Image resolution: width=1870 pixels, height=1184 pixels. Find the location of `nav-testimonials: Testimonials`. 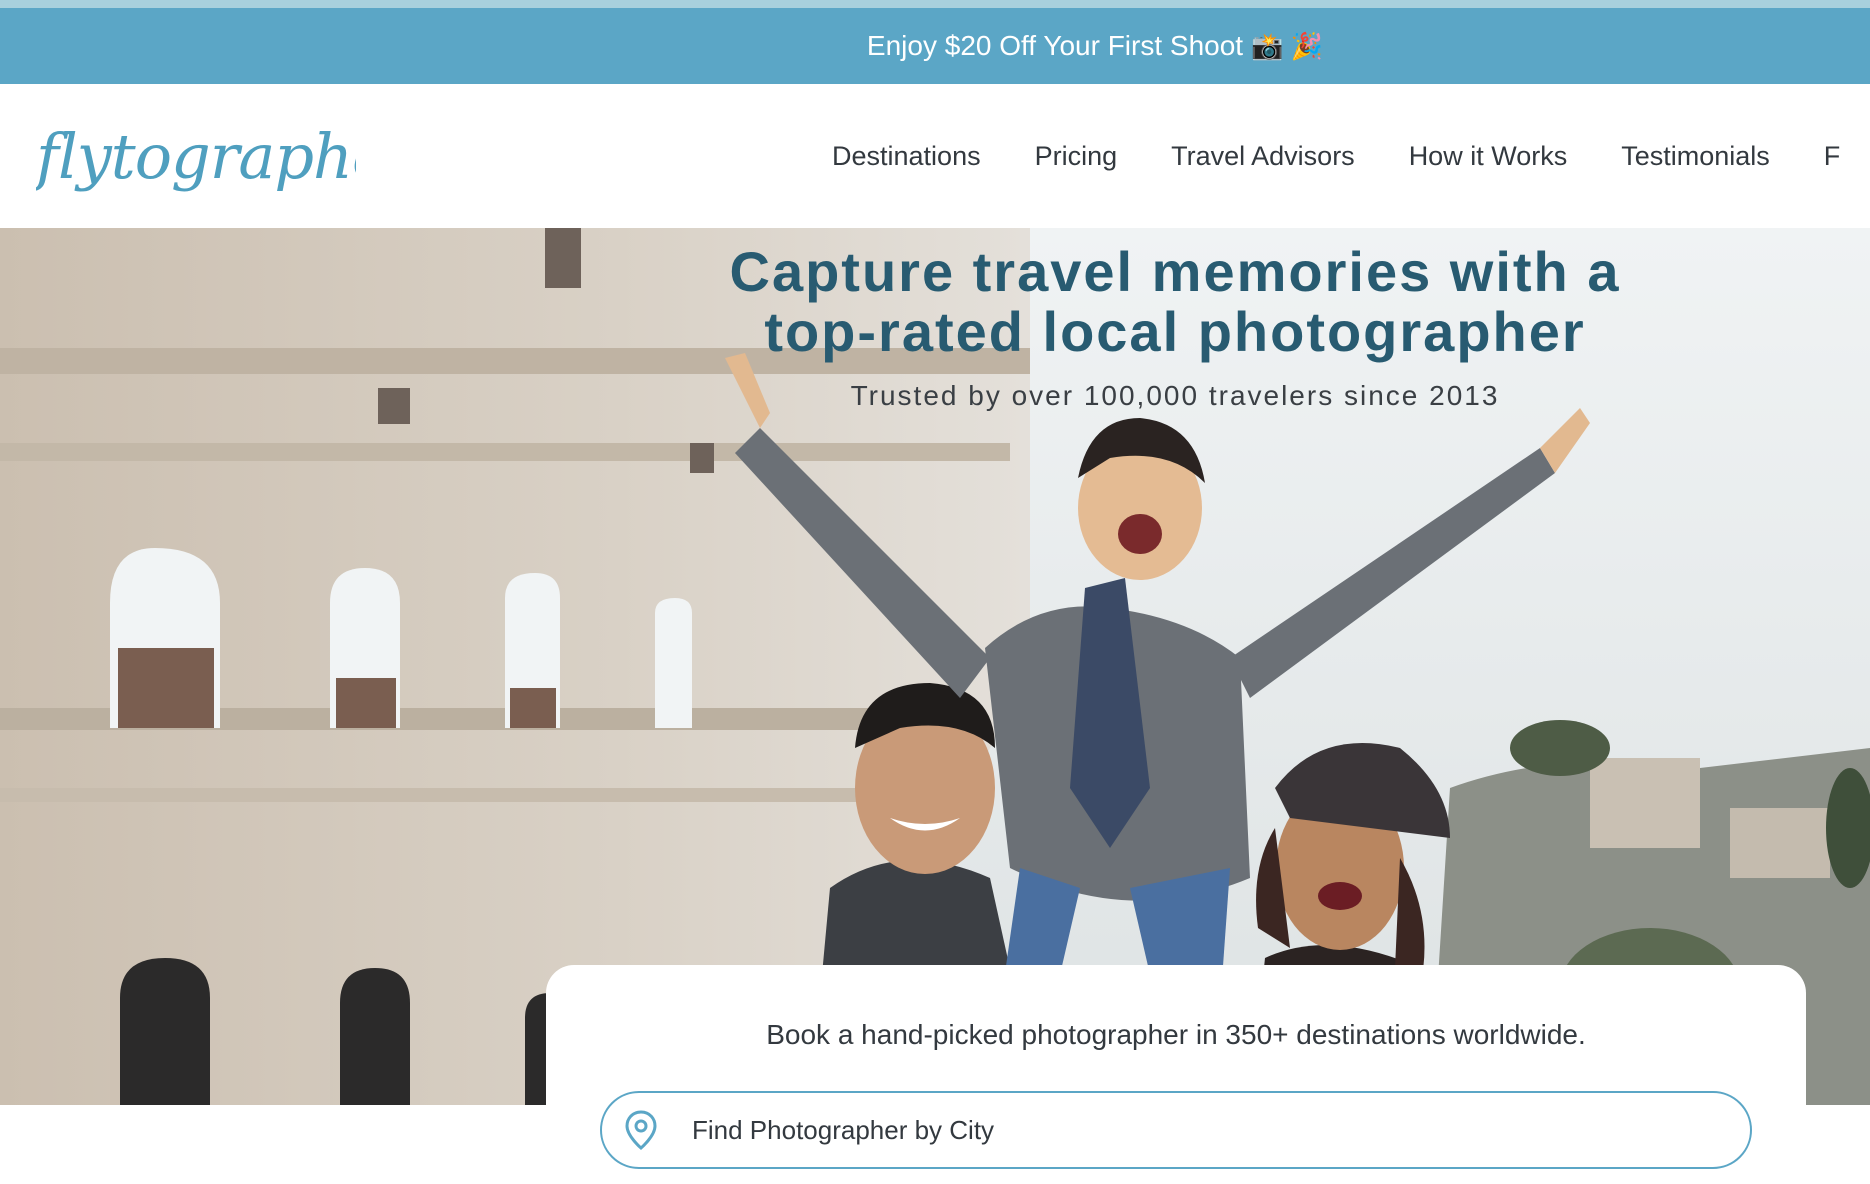

nav-testimonials: Testimonials is located at coordinates (1695, 156).